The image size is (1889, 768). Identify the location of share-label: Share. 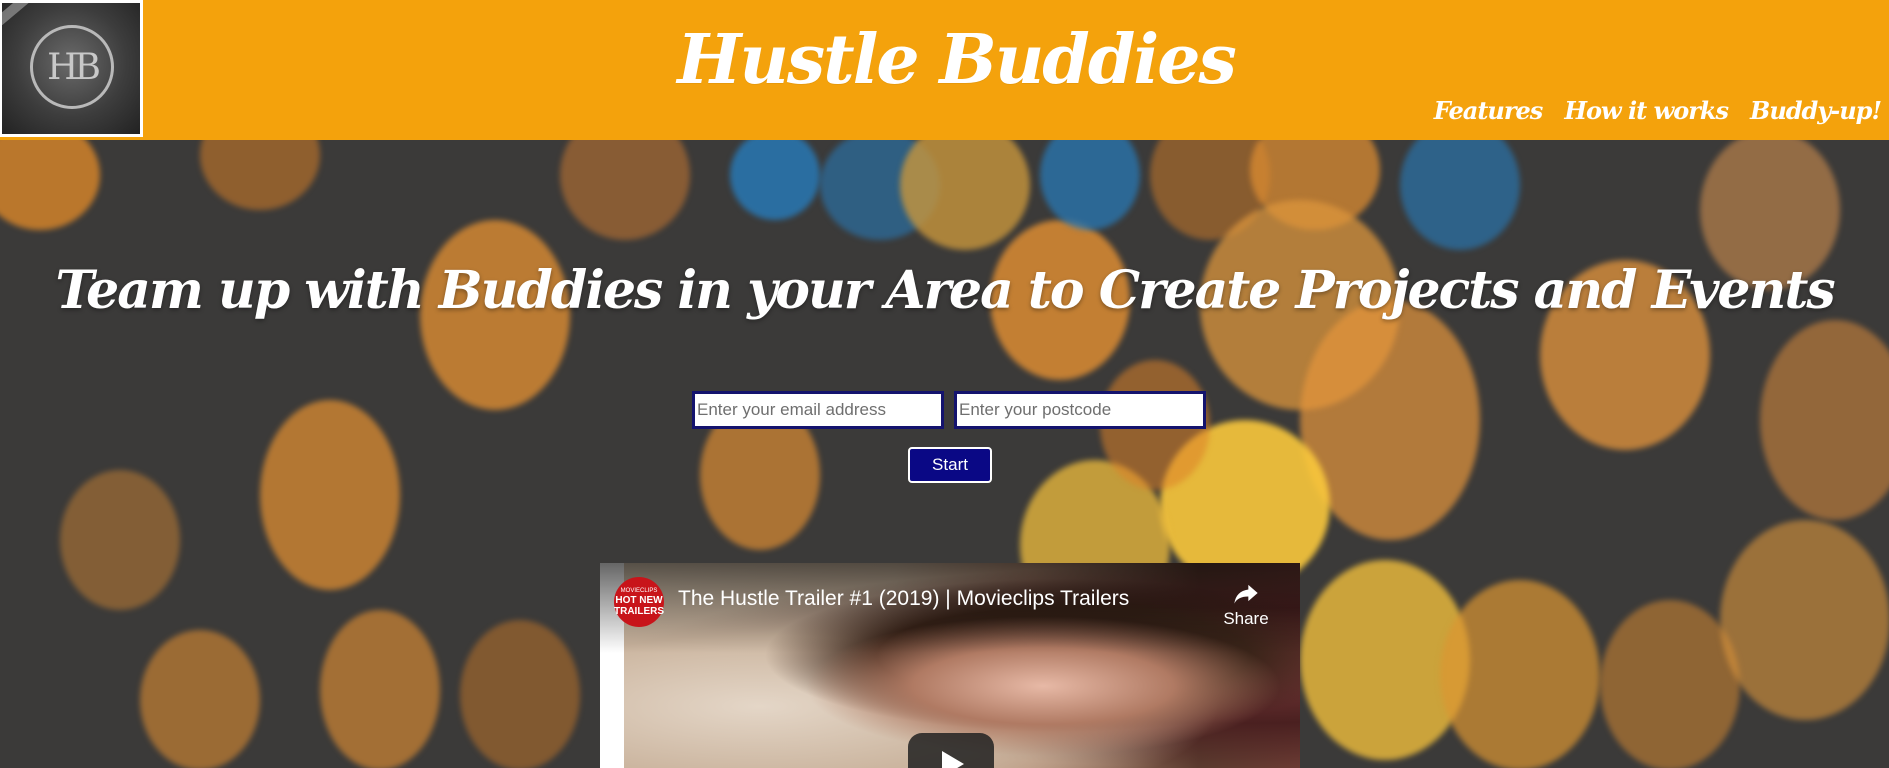
(1246, 618).